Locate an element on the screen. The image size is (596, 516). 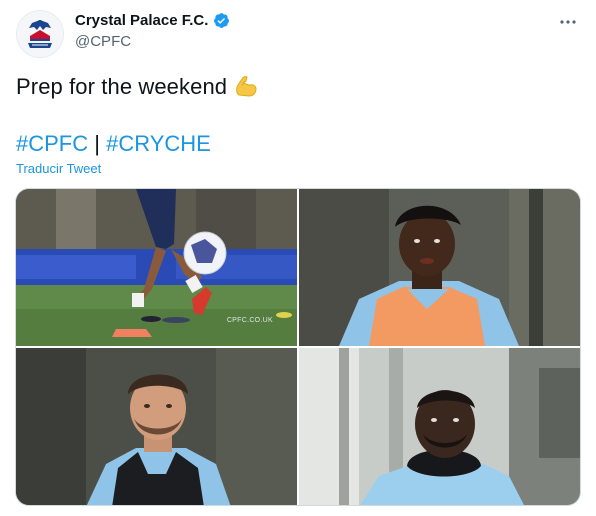
display-name: Crystal Palace F.C. is located at coordinates (141, 20).